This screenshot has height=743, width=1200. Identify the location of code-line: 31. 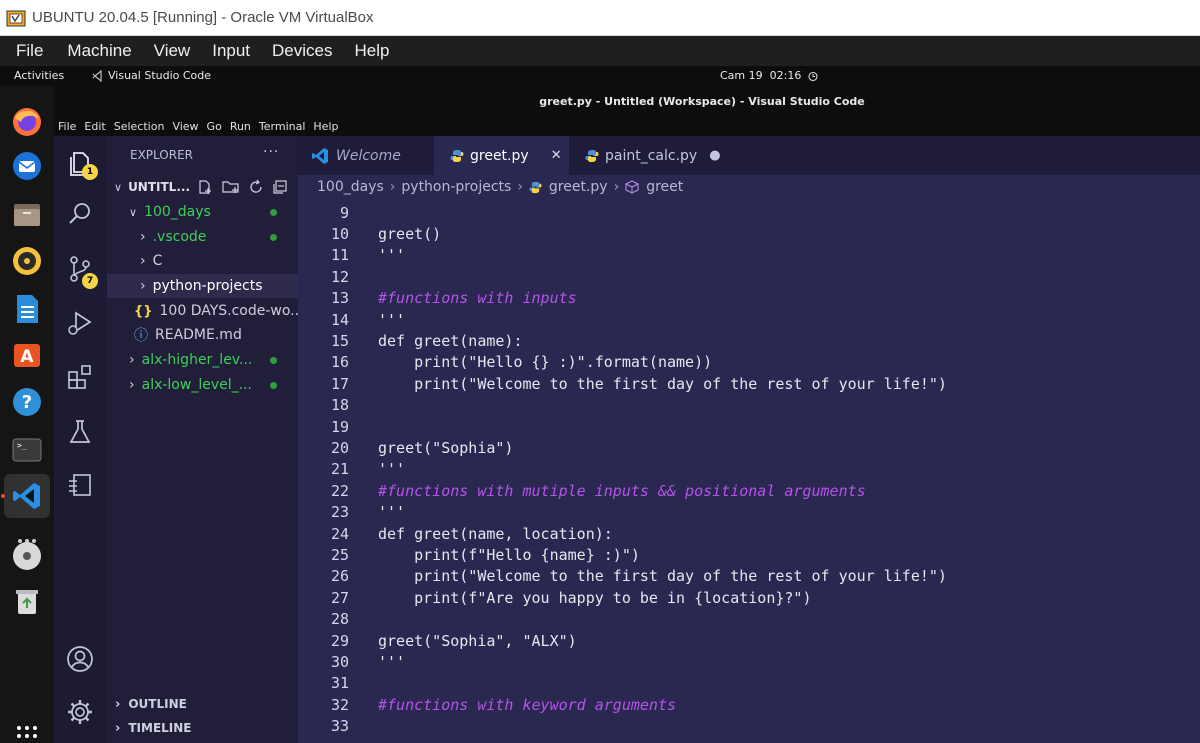
(749, 683).